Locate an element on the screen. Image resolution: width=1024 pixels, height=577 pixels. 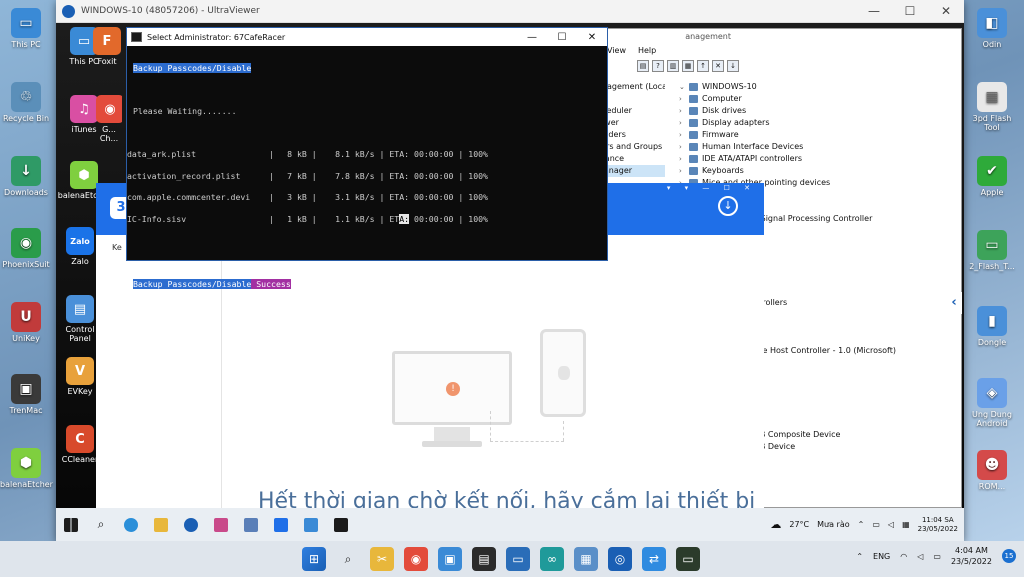
cmd-maximize-button: ☐ is located at coordinates (562, 37).